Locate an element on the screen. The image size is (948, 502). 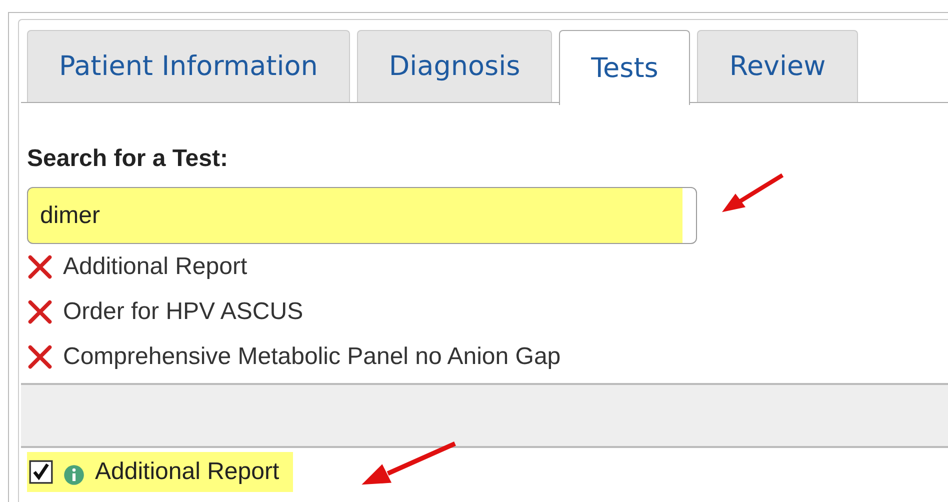
tab: Review is located at coordinates (777, 66).